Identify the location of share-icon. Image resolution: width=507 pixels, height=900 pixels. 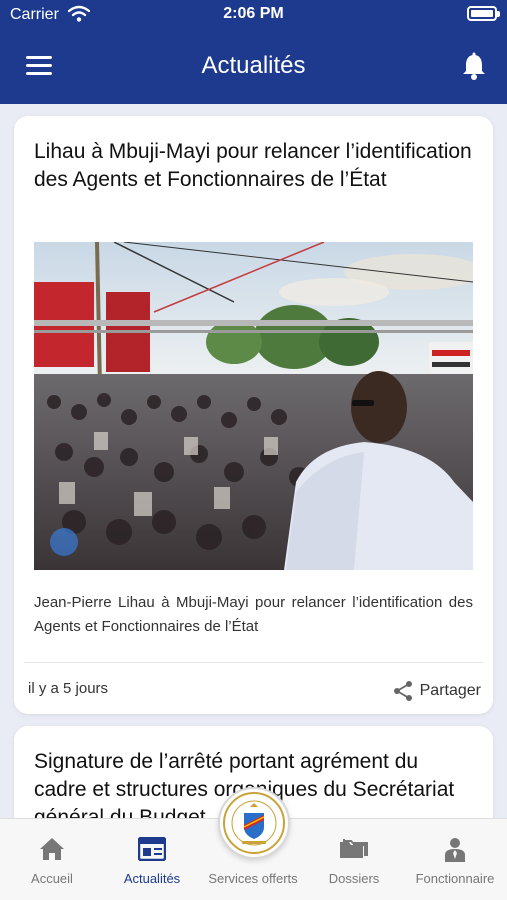
(402, 691).